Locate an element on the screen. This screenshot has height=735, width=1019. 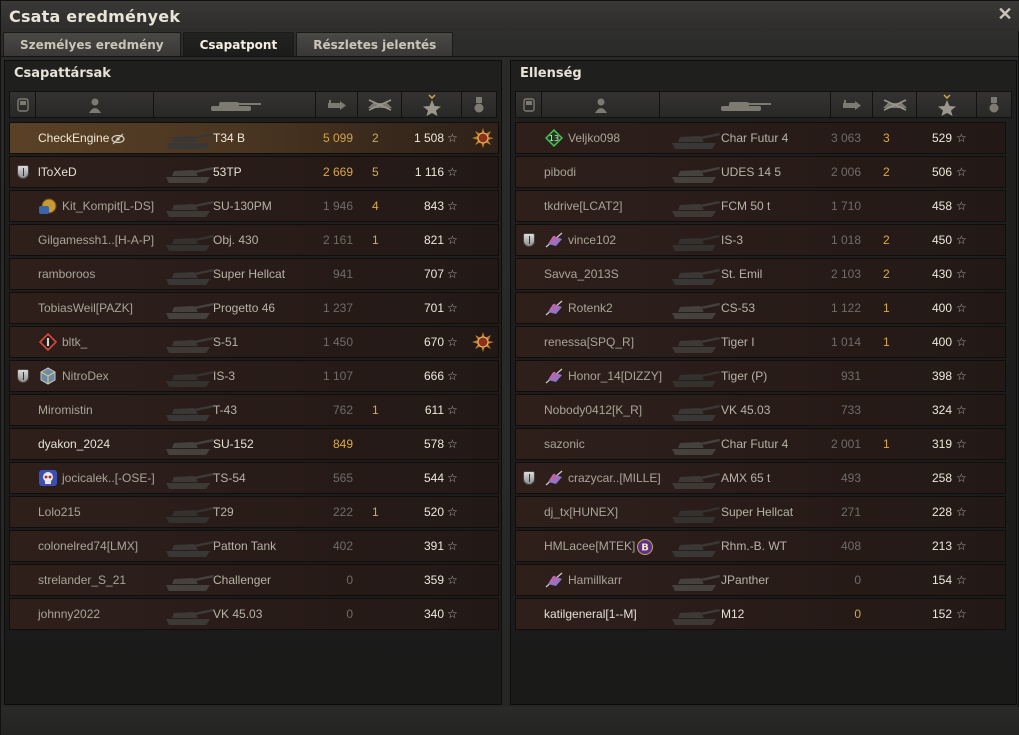
ally-row: Gilgamessh1..[H-A-P] Obj. 430 2 161 1 821 ☆ is located at coordinates (254, 240).